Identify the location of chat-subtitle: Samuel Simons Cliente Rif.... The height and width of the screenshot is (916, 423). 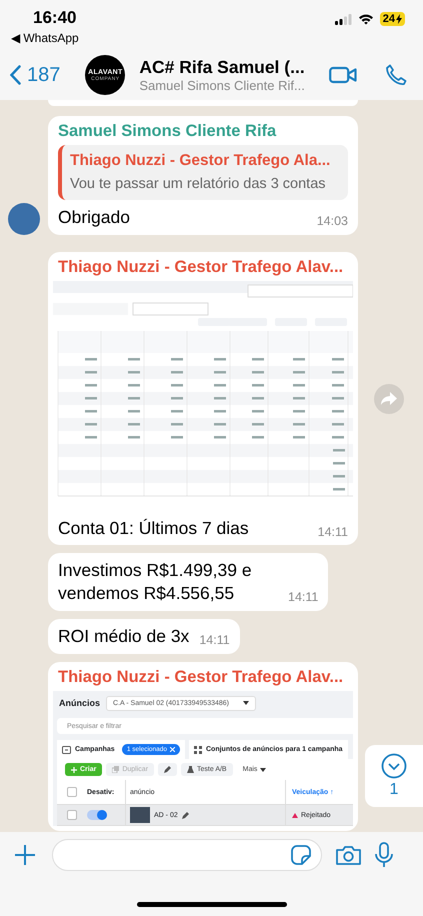
(222, 85).